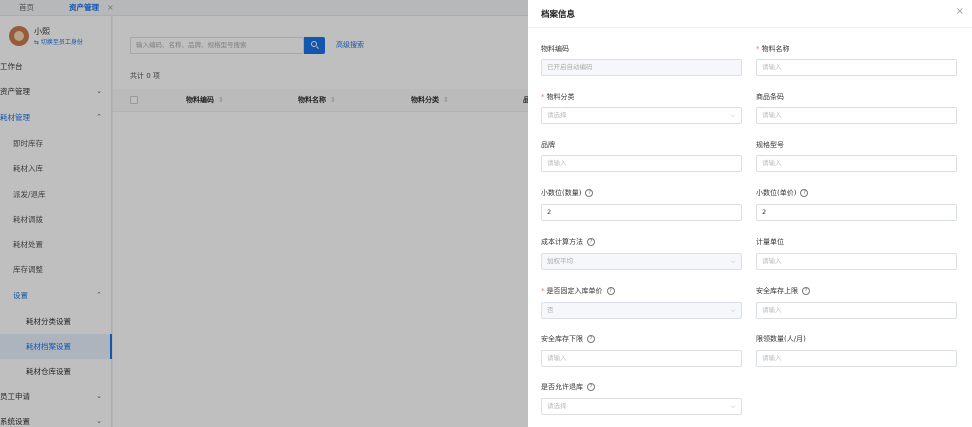 This screenshot has width=972, height=427. I want to click on barcode-field: 请输入, so click(856, 115).